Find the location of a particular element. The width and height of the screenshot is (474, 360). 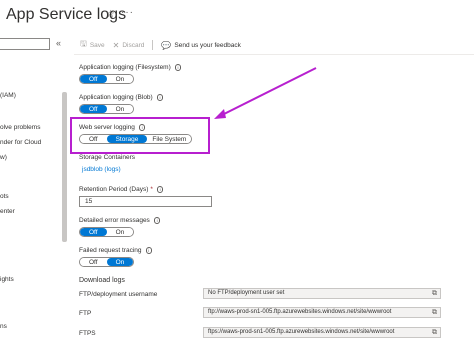

sidebar-item-preview: w) is located at coordinates (3, 157).